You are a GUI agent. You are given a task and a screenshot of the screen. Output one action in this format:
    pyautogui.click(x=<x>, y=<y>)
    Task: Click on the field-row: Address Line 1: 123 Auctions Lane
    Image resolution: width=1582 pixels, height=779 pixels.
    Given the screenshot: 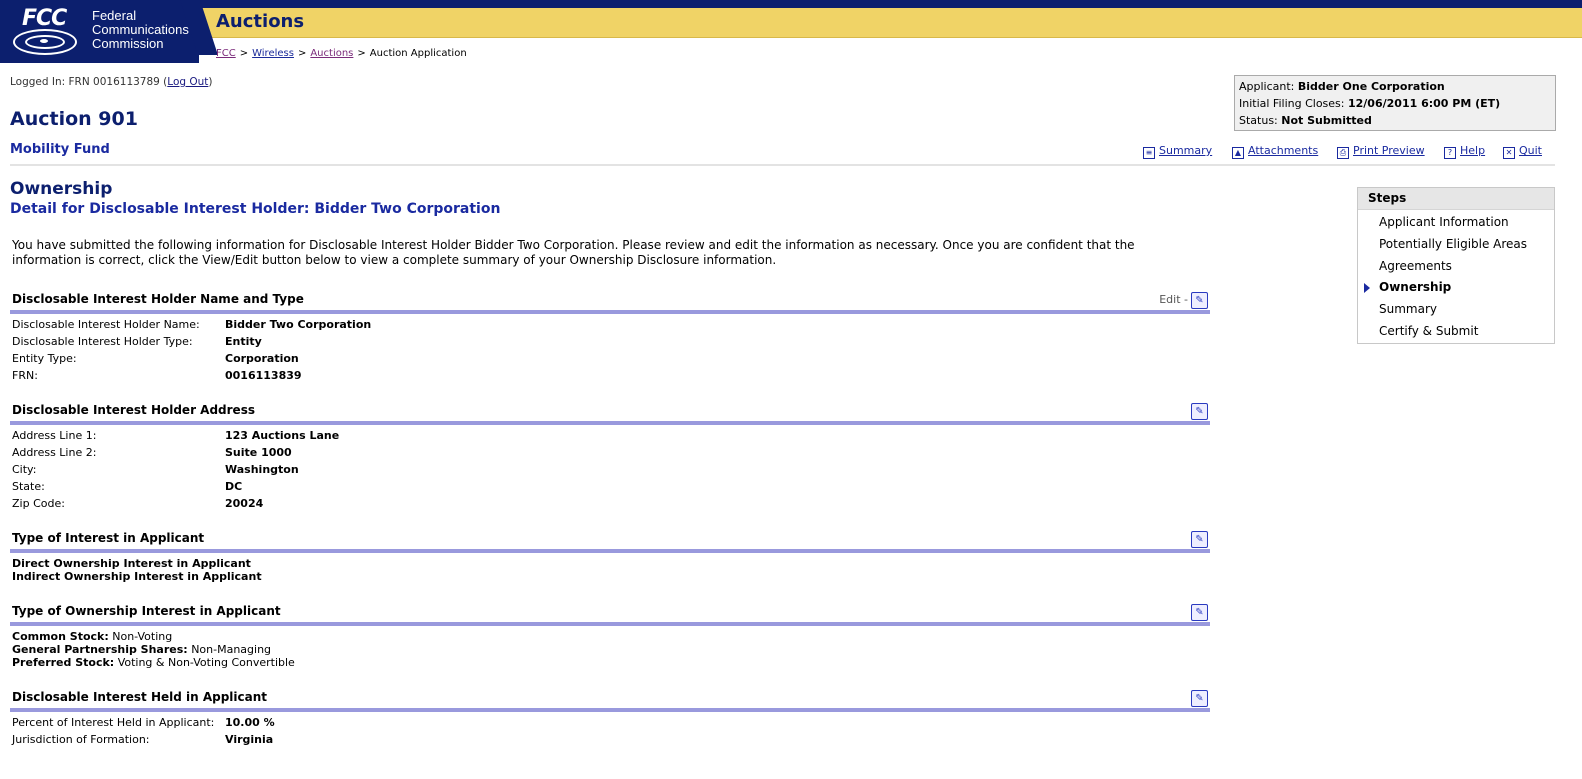 What is the action you would take?
    pyautogui.click(x=176, y=435)
    